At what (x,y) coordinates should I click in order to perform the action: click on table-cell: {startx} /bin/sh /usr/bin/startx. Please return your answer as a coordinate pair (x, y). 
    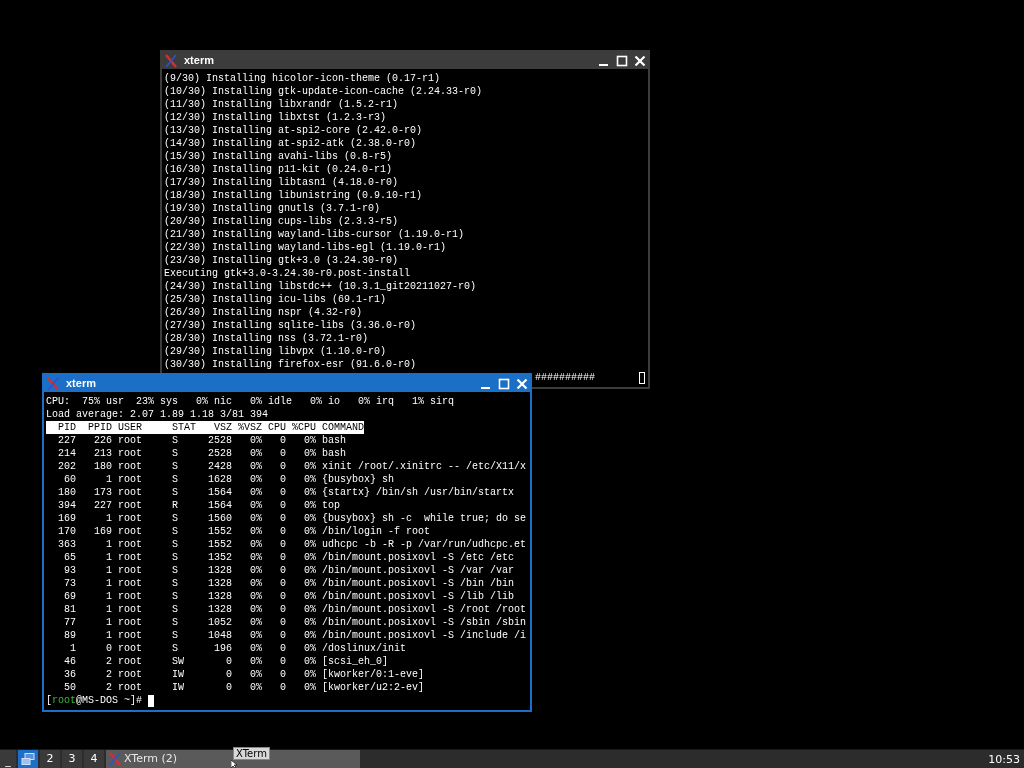
    Looking at the image, I should click on (418, 492).